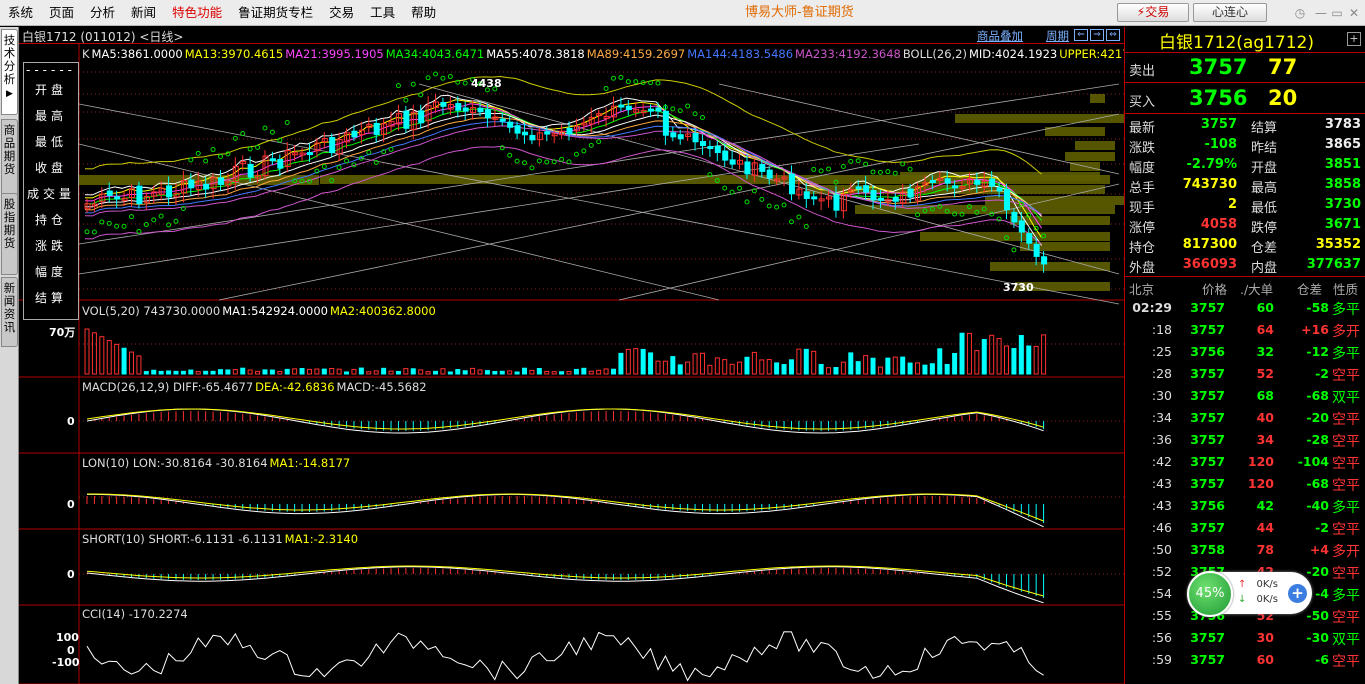 The image size is (1365, 684). Describe the element at coordinates (848, 54) in the screenshot. I see `legend-item: MA233:4192.3648` at that location.